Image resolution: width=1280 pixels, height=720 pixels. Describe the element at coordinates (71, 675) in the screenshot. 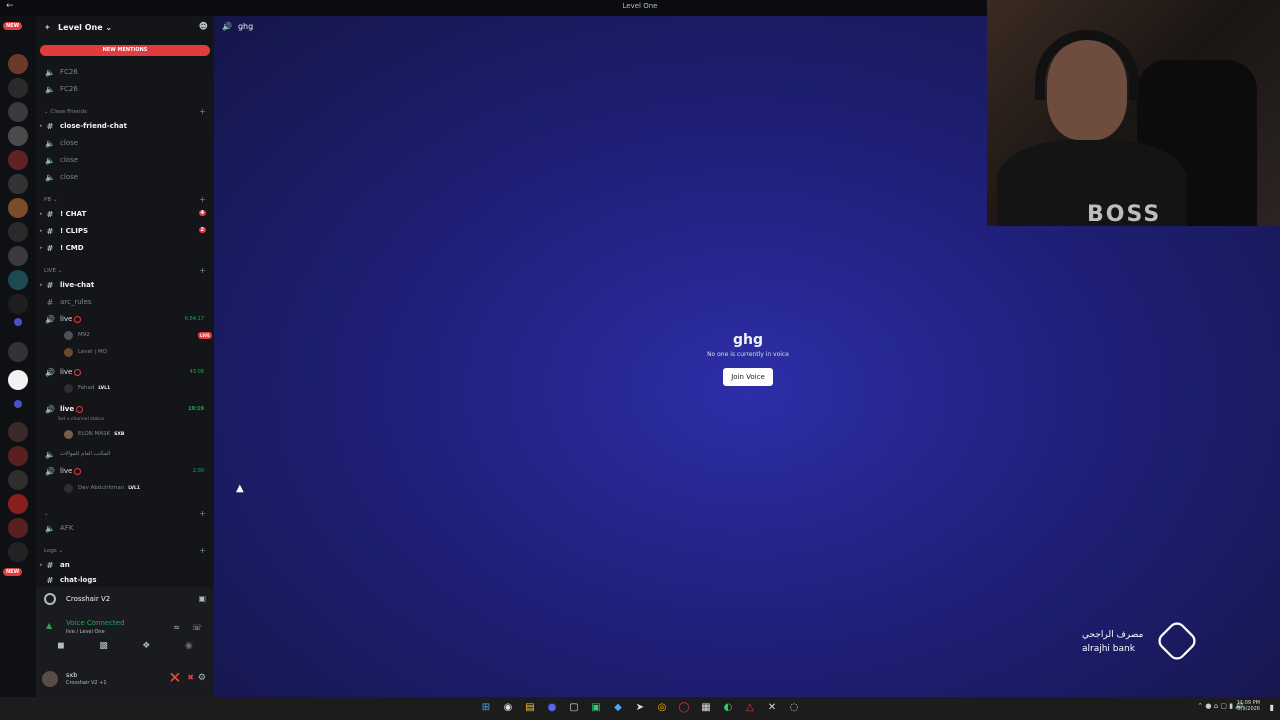

I see `username: sxb` at that location.